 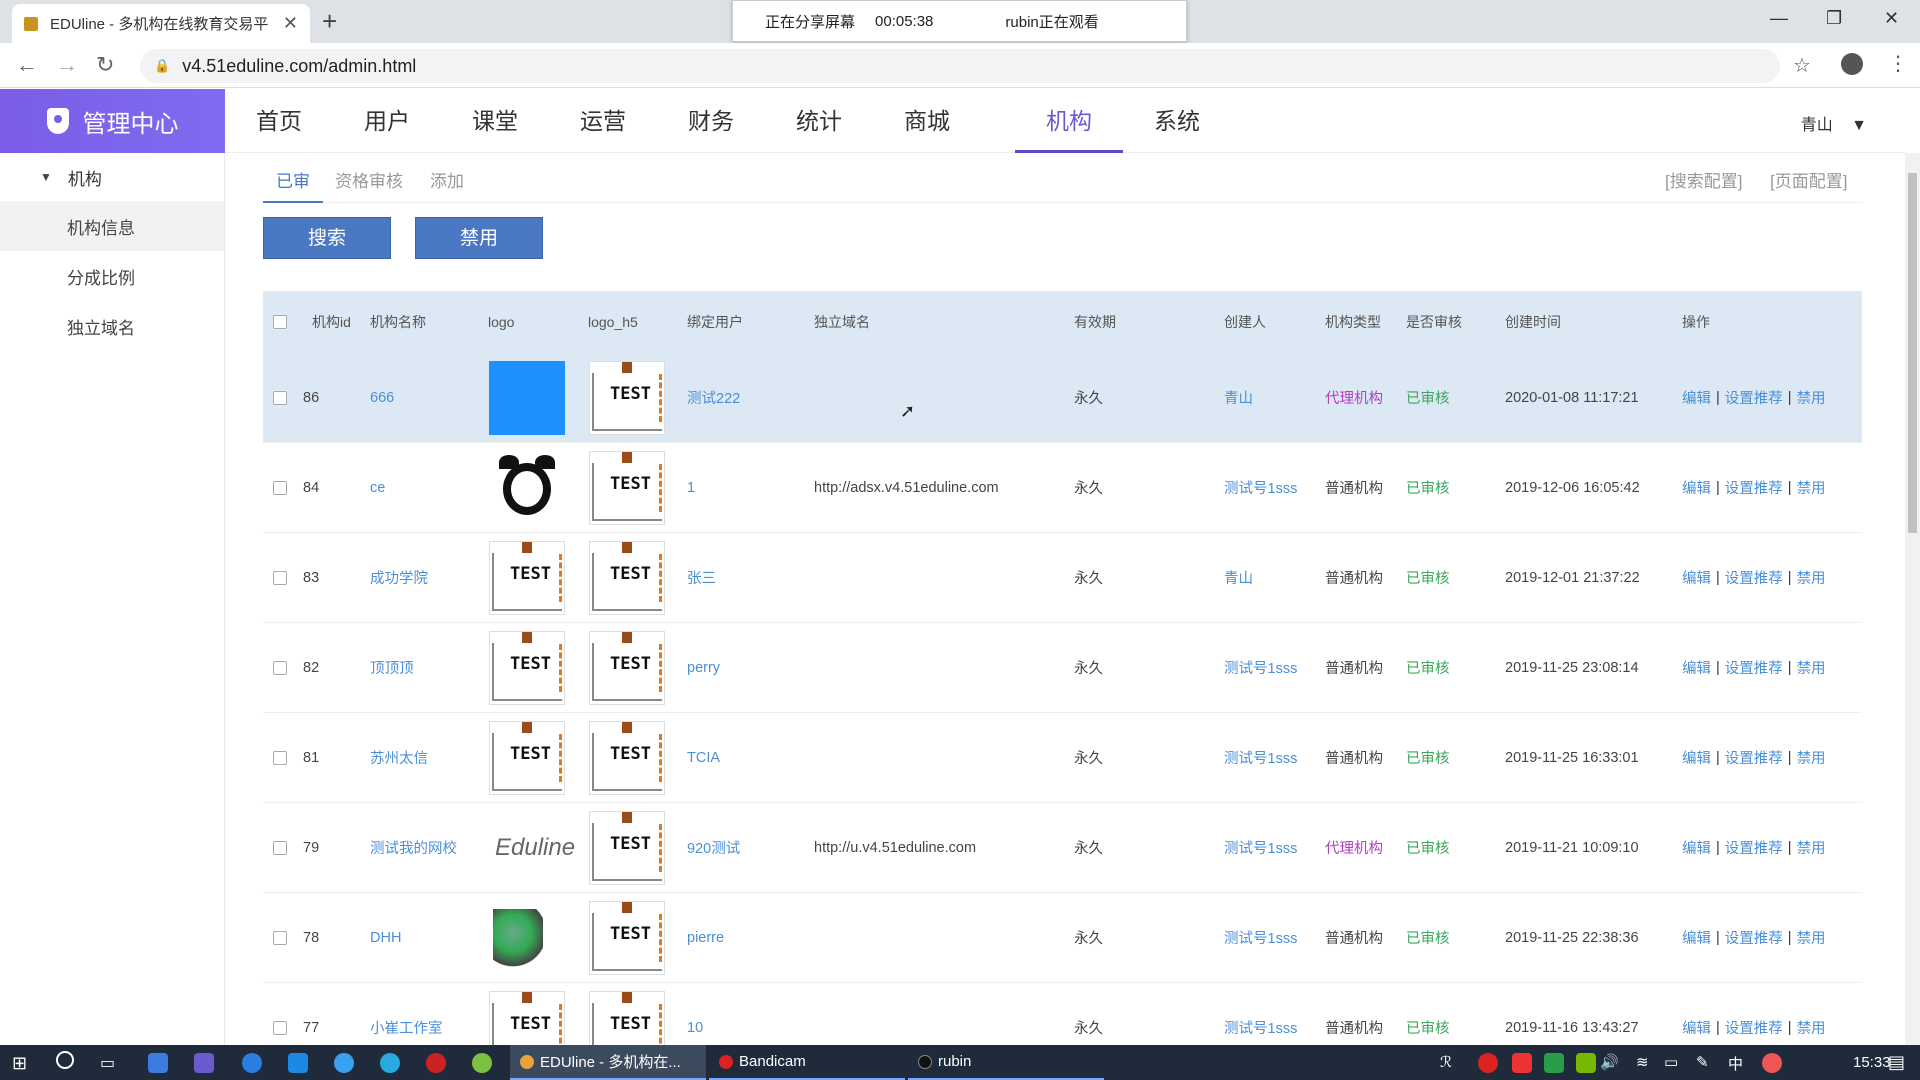 I want to click on cell-name: DHH, so click(x=385, y=937).